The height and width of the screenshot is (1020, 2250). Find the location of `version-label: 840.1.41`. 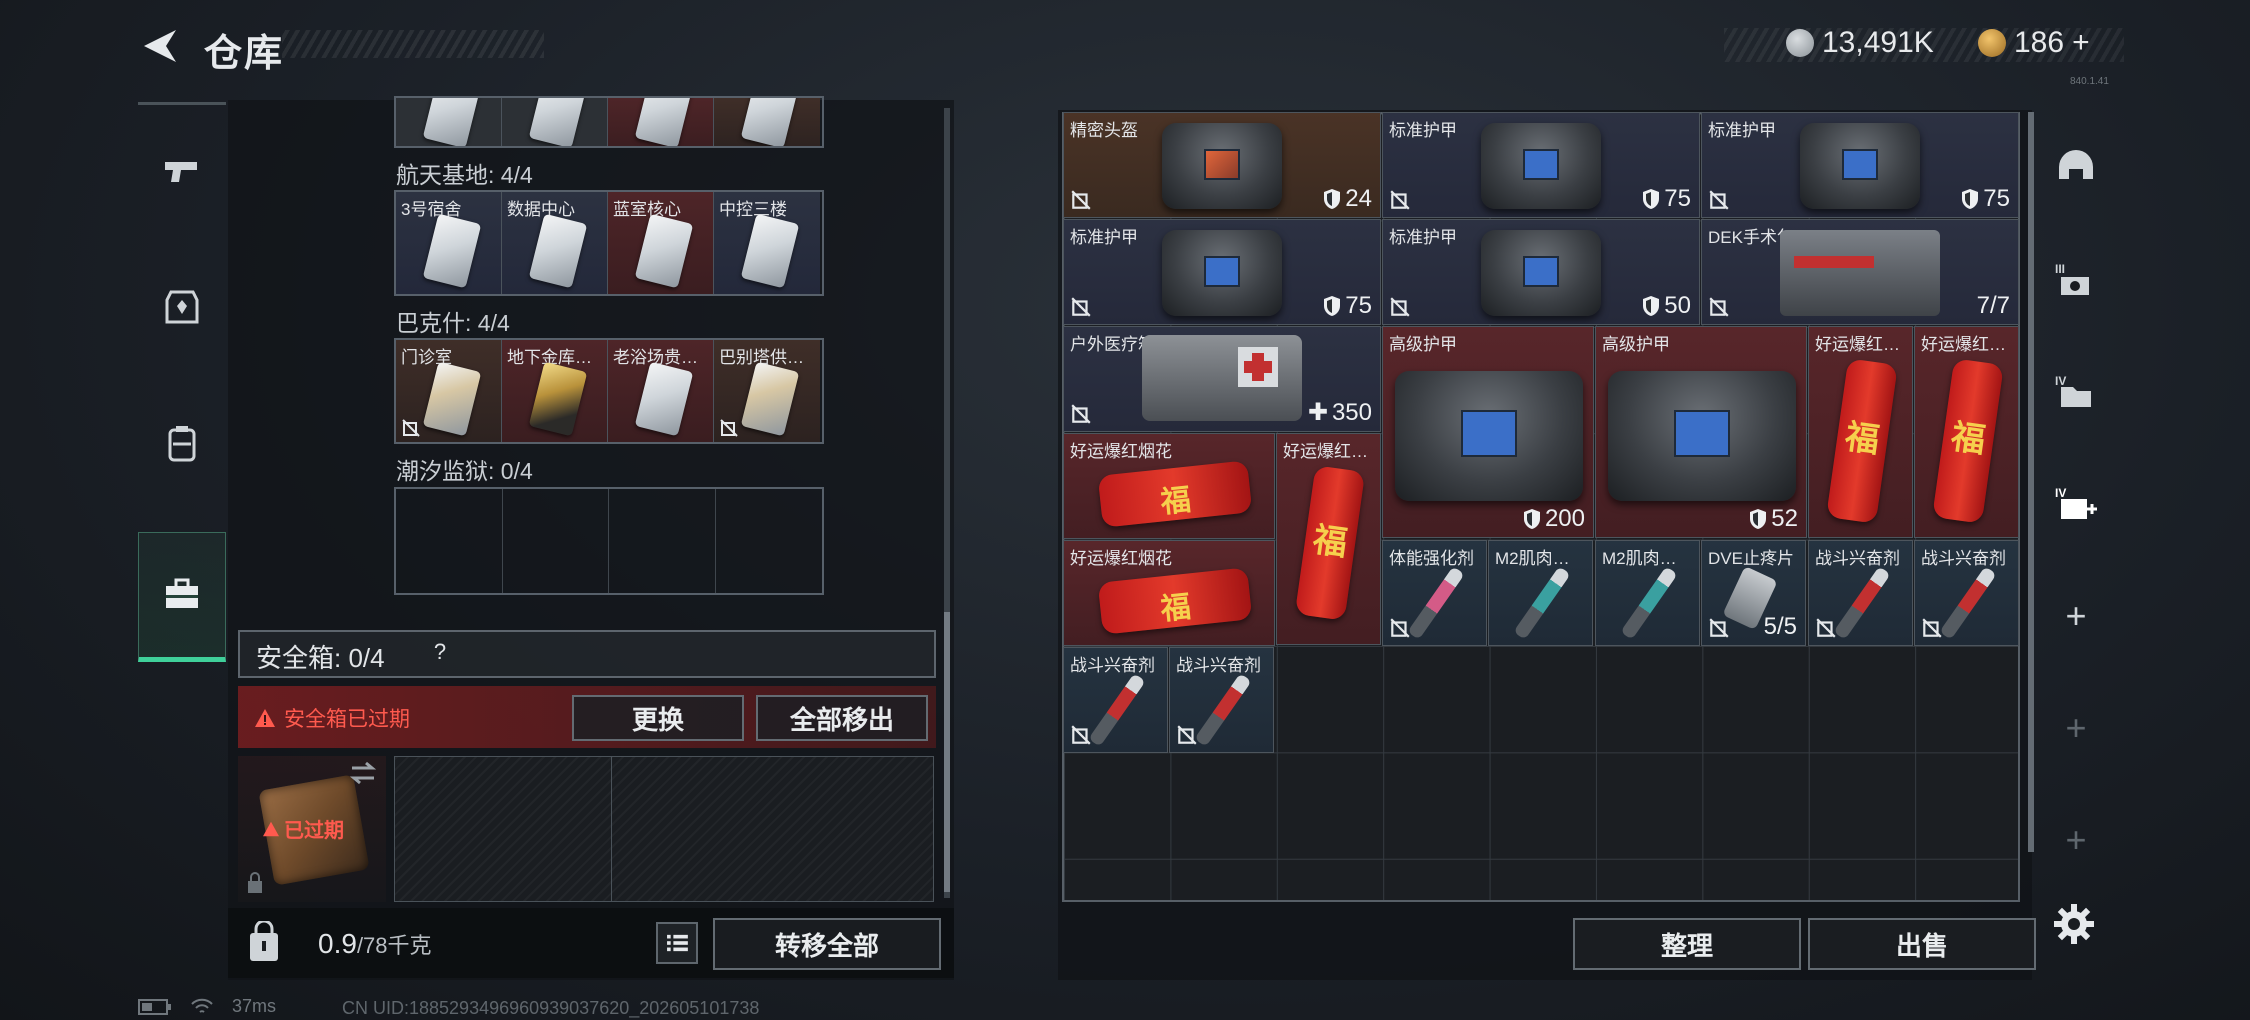

version-label: 840.1.41 is located at coordinates (2089, 81).